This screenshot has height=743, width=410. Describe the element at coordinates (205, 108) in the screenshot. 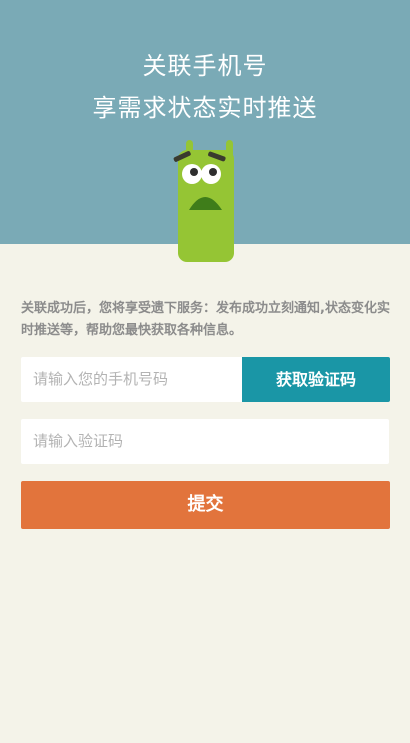

I see `page-subtitle: 享需求状态实时推送` at that location.